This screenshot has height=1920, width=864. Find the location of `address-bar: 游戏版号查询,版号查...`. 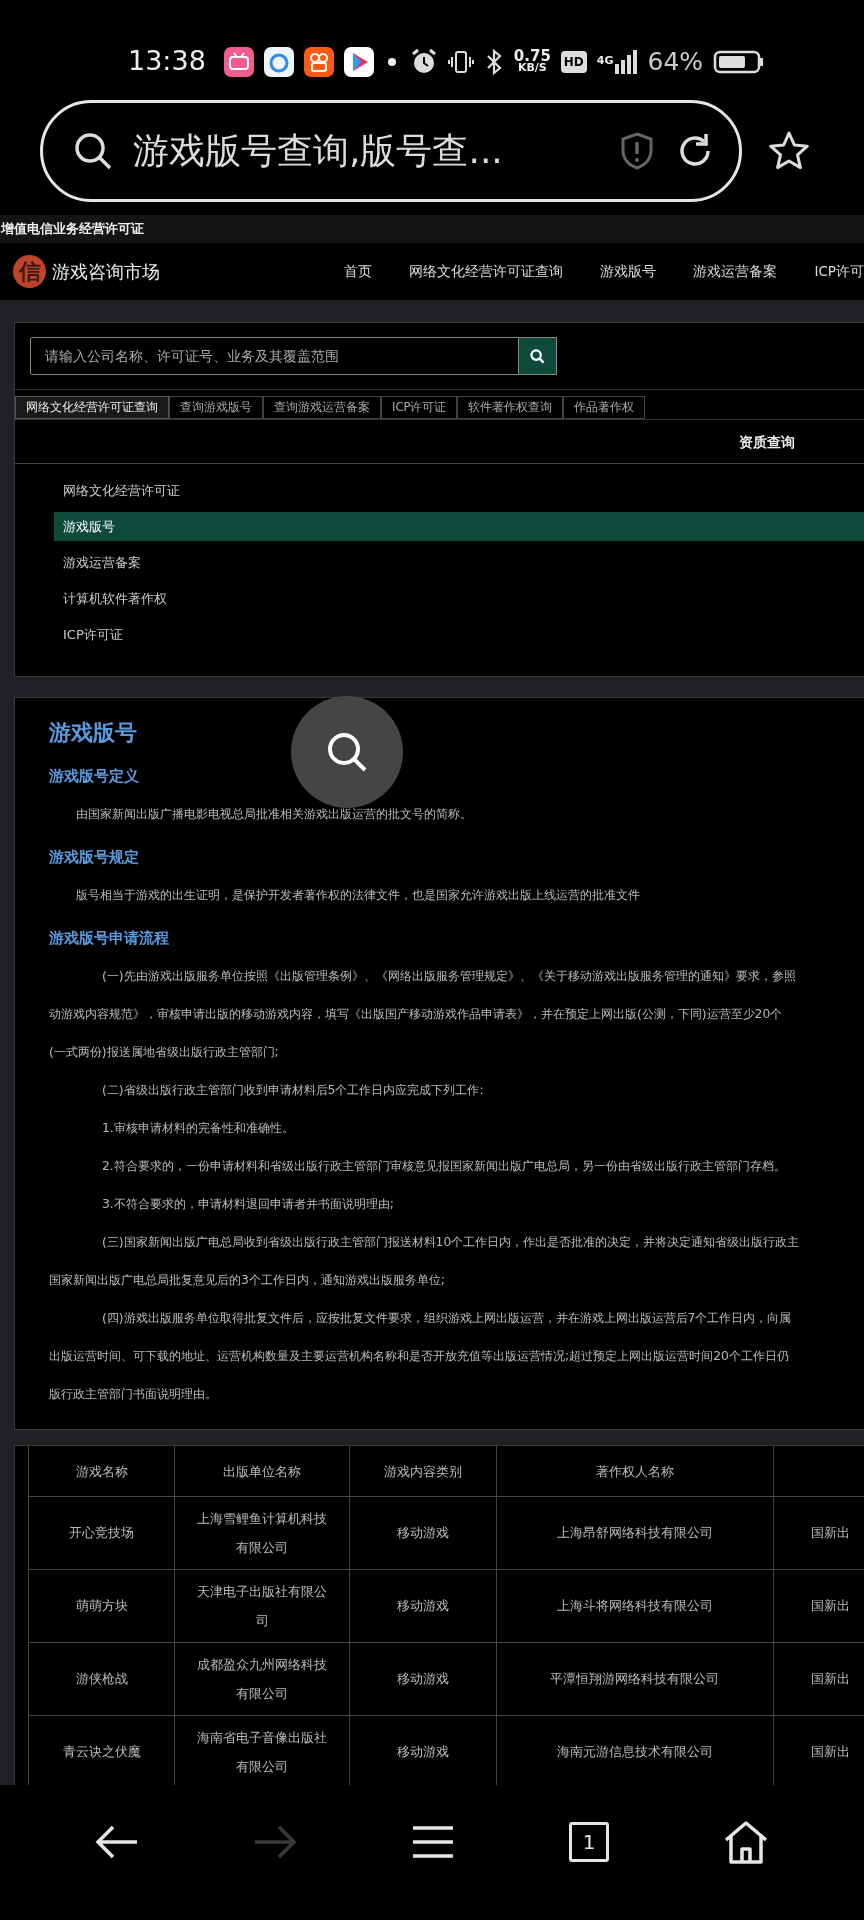

address-bar: 游戏版号查询,版号查... is located at coordinates (391, 151).